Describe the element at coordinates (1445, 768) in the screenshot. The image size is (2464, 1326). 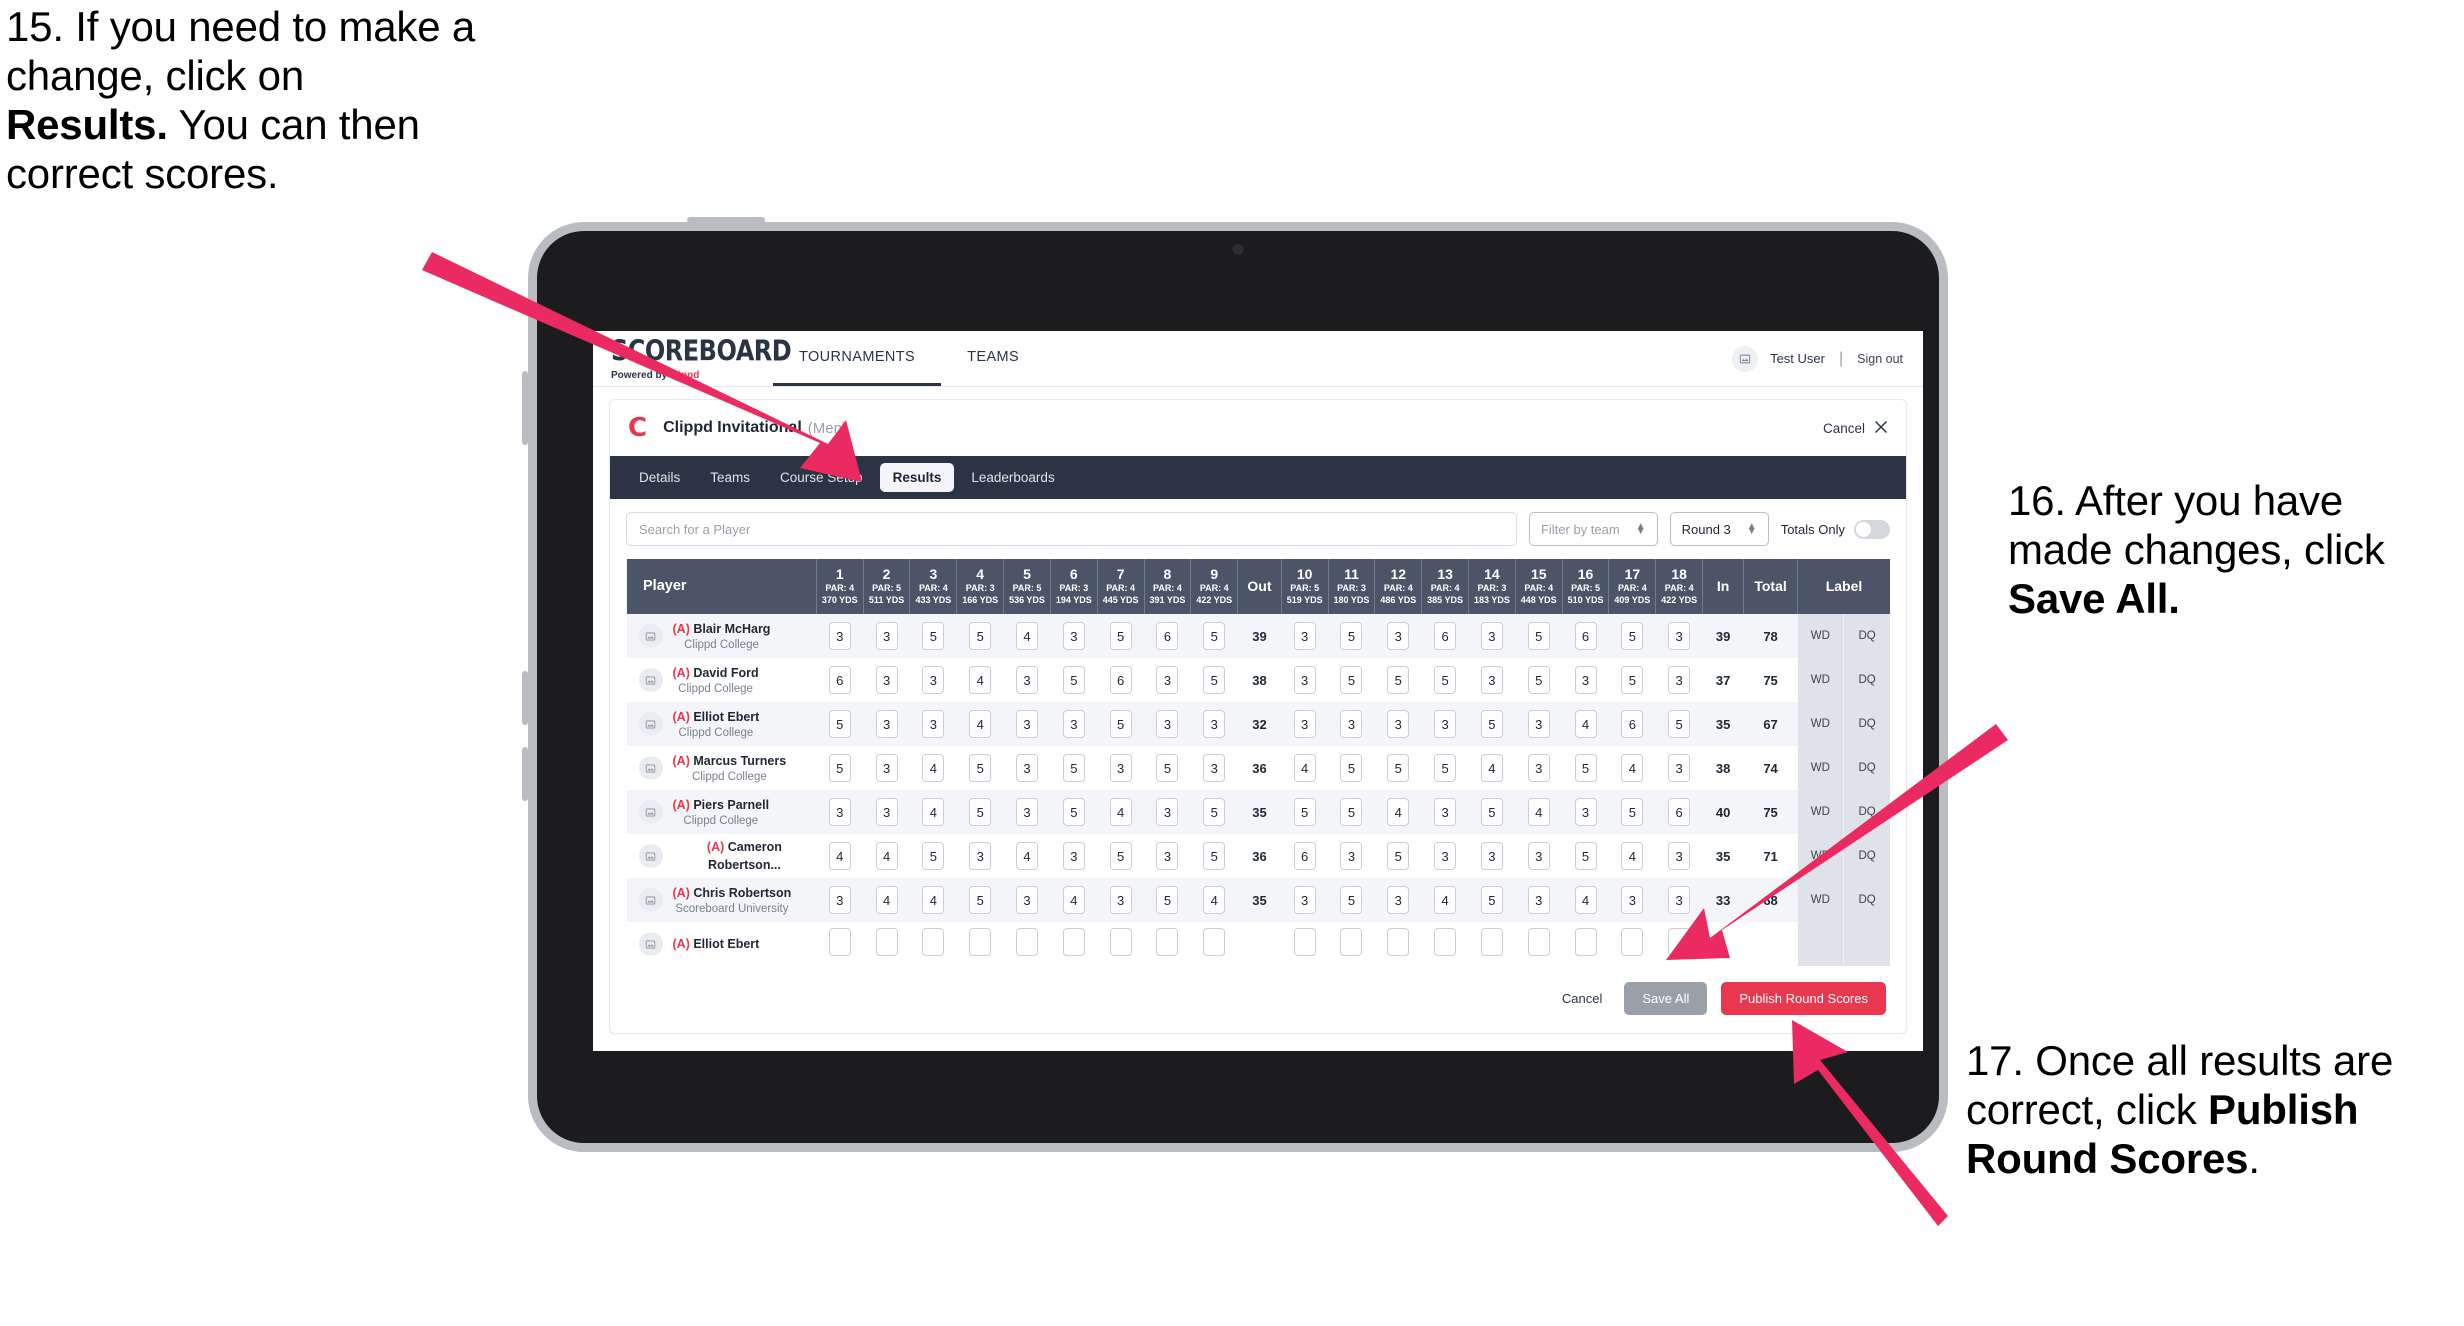
I see `score-cell-hole-13: 5` at that location.